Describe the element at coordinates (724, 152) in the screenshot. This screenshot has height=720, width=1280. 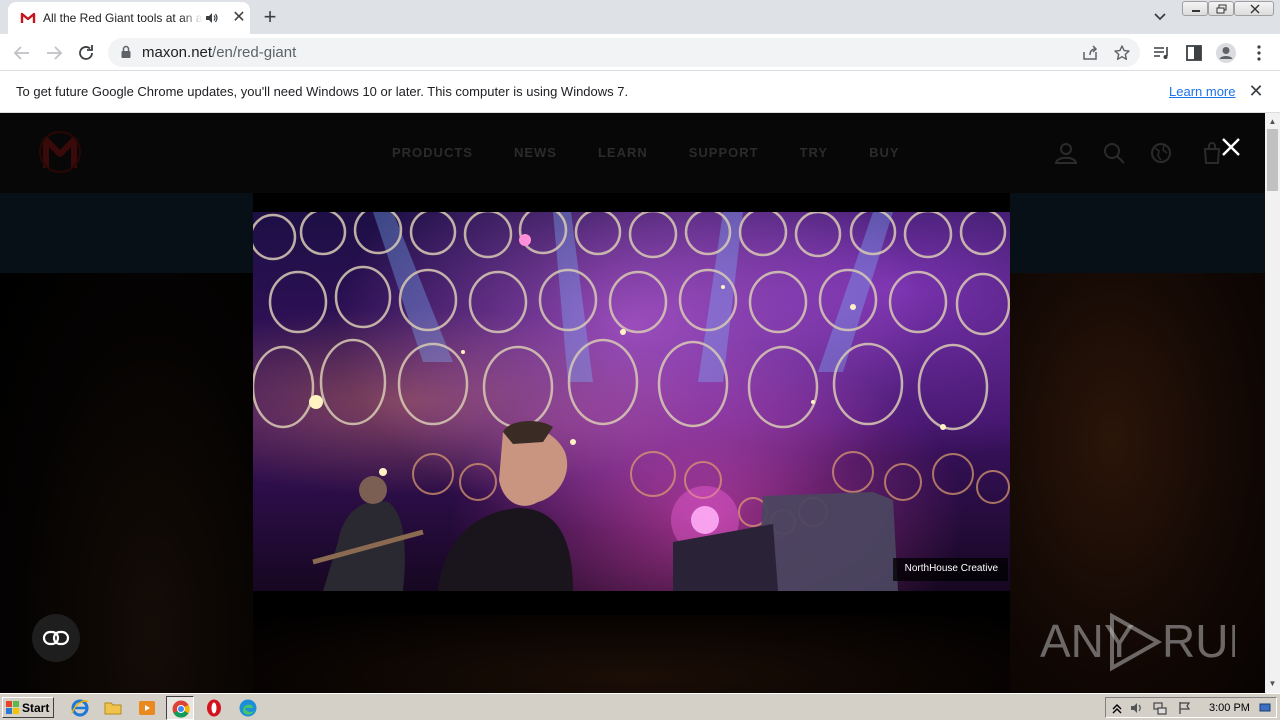
I see `nav-item-support: SUPPORT` at that location.